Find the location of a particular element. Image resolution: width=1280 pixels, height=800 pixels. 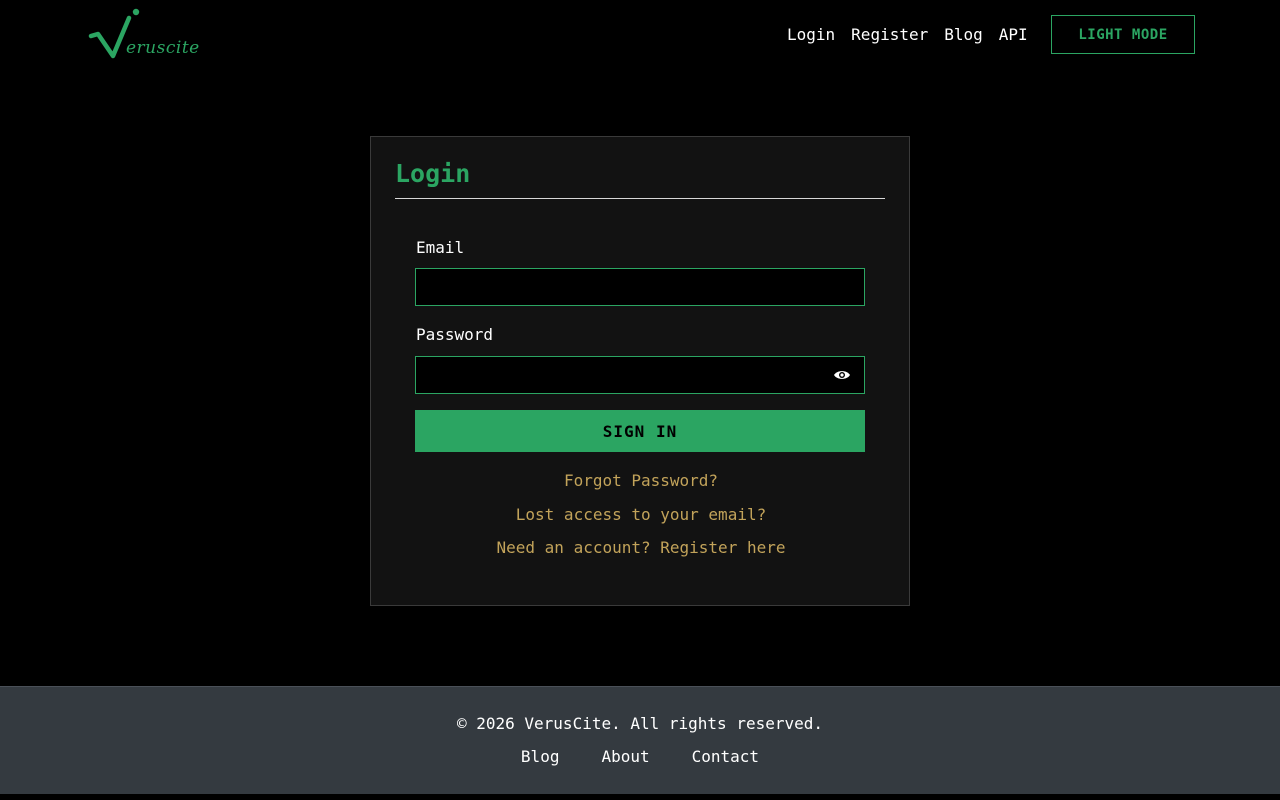

title-divider is located at coordinates (640, 198).